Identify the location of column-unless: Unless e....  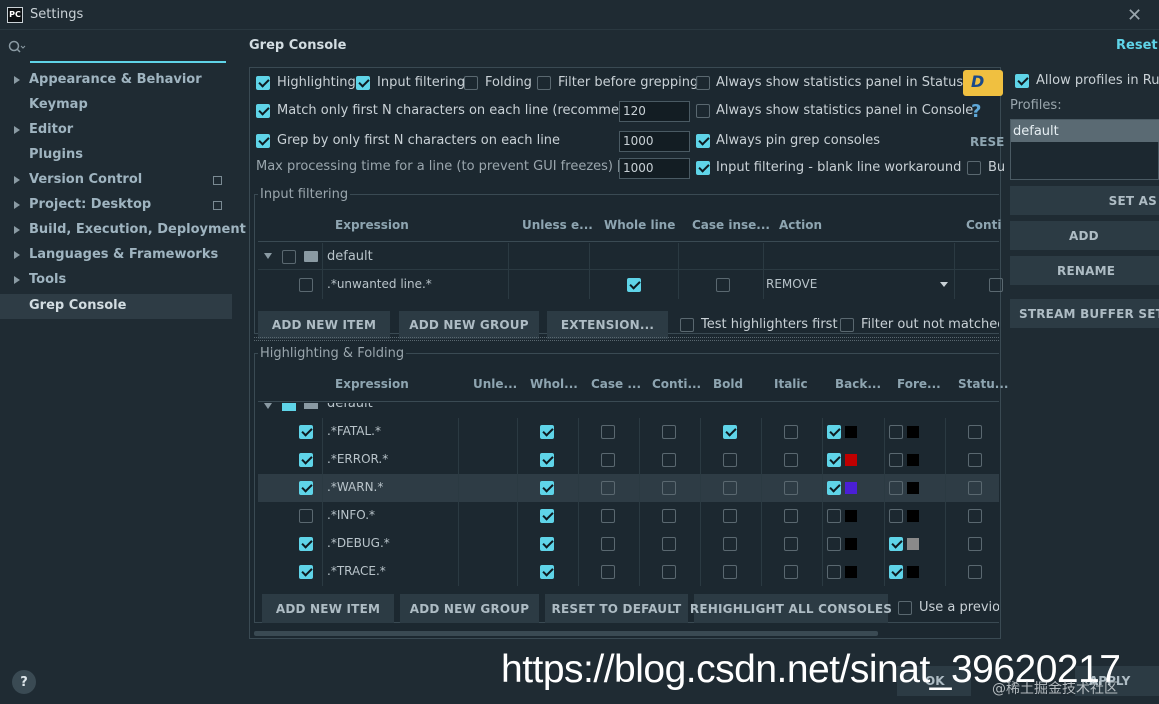
(557, 225).